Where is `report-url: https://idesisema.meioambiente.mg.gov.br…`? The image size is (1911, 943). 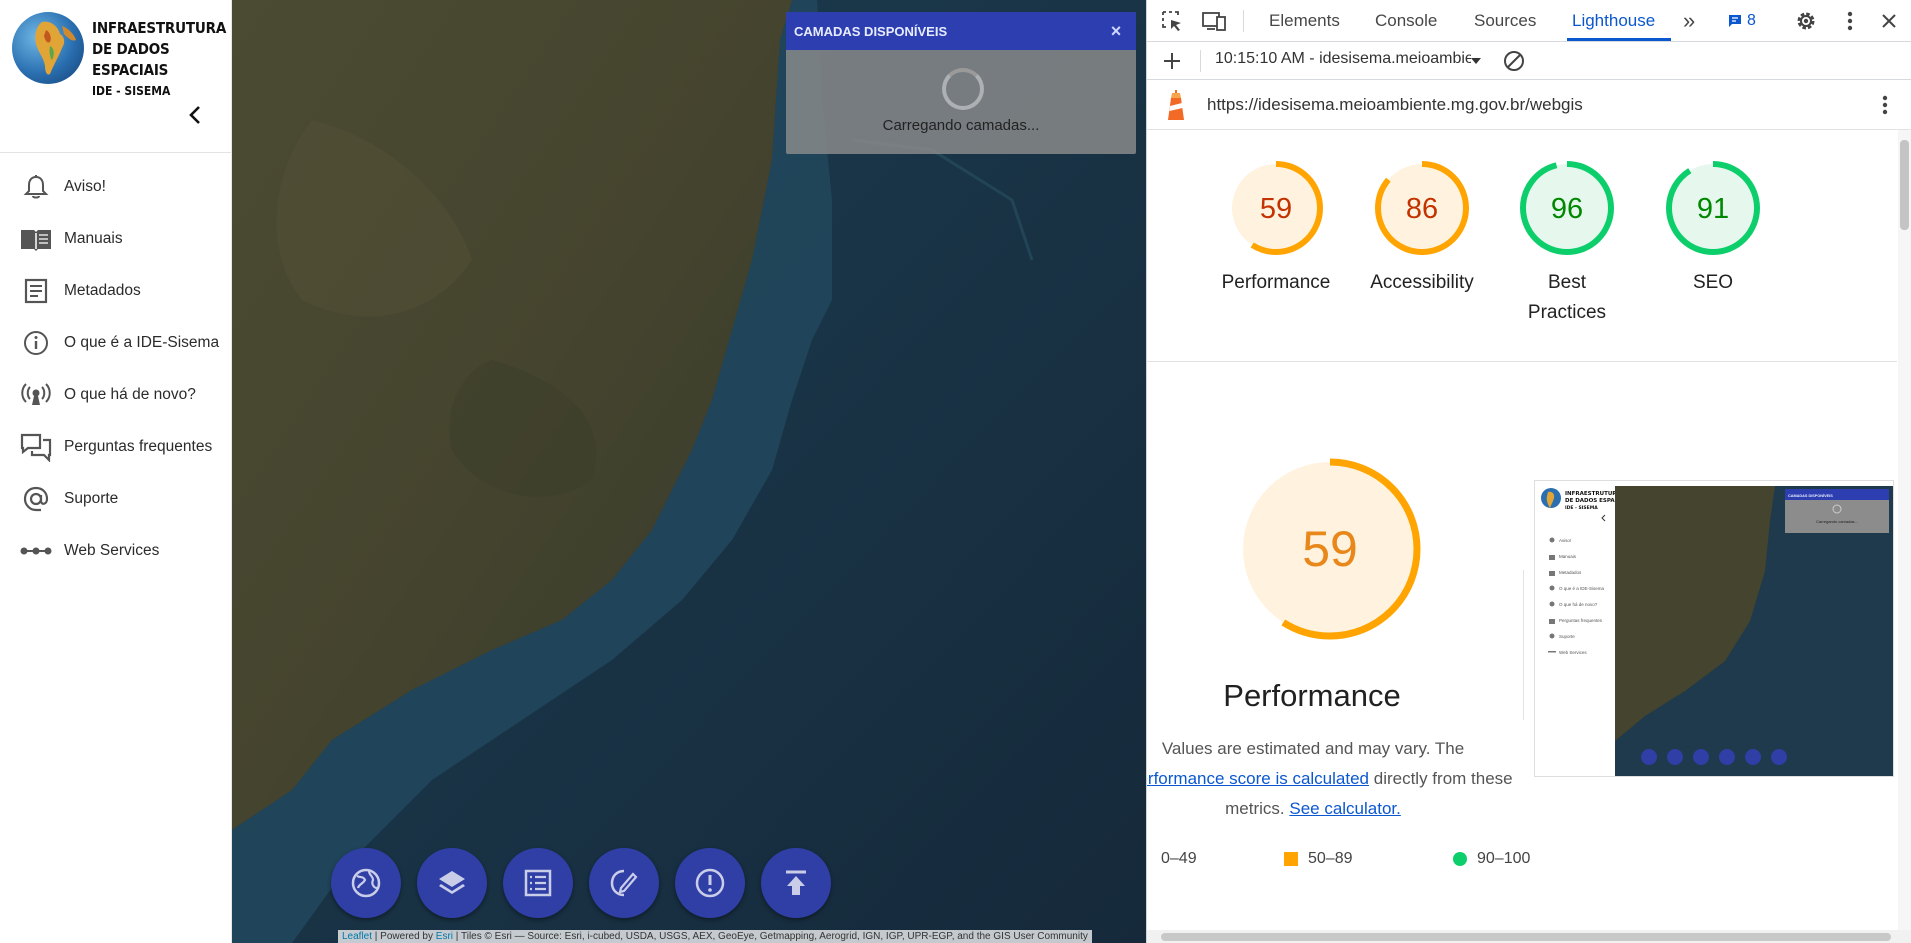
report-url: https://idesisema.meioambiente.mg.gov.br… is located at coordinates (1395, 104).